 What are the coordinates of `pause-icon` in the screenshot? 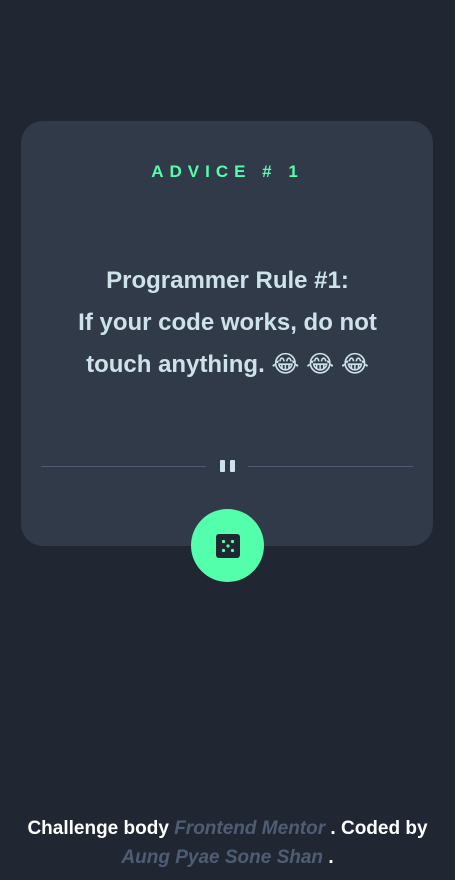 It's located at (227, 466).